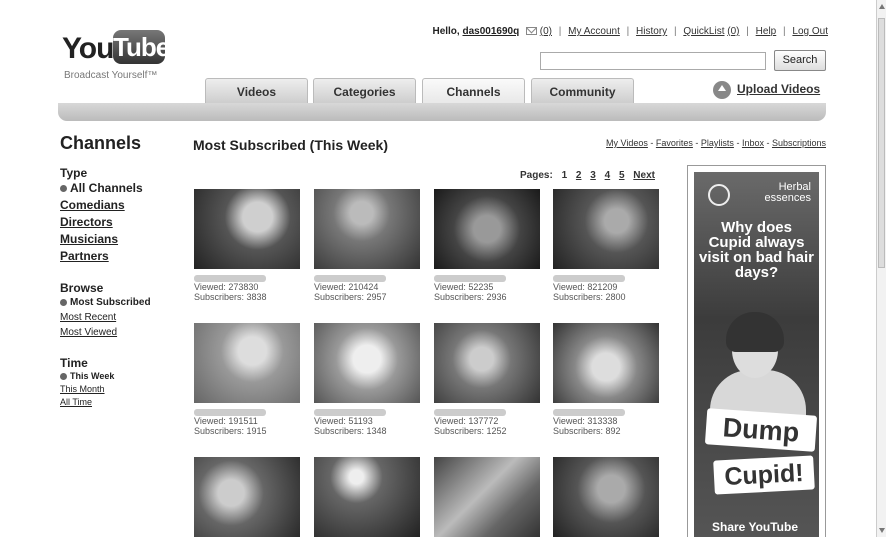 This screenshot has width=886, height=537. What do you see at coordinates (564, 175) in the screenshot?
I see `page-1: 1` at bounding box center [564, 175].